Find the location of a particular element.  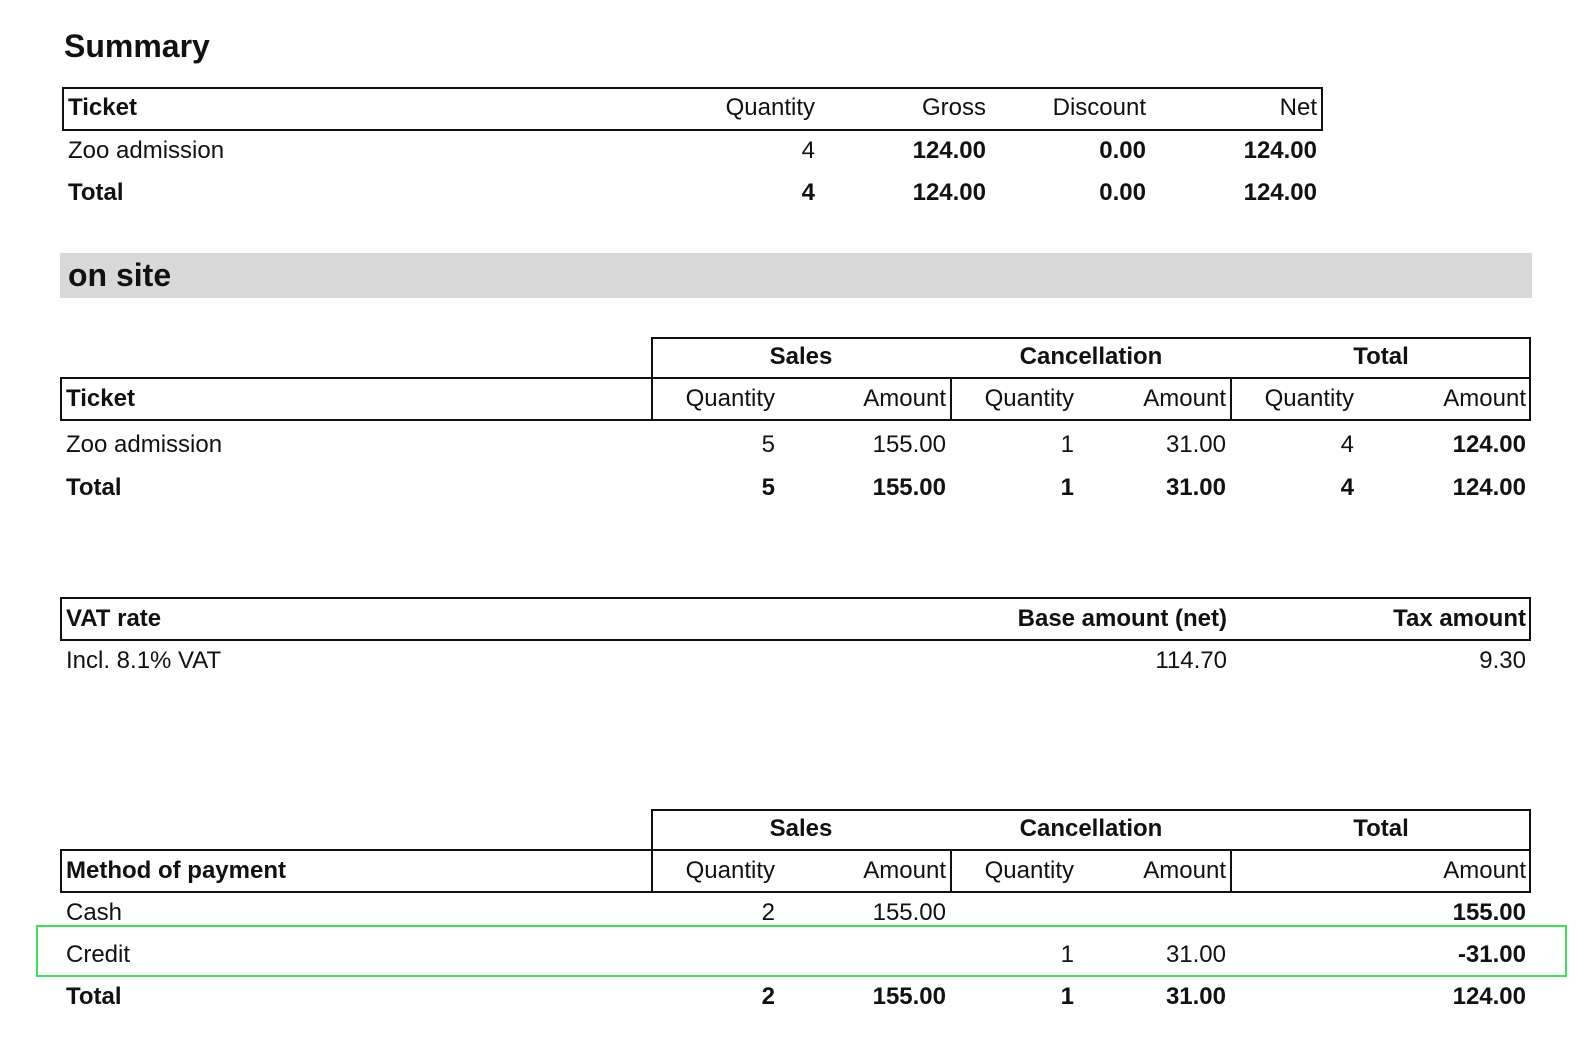

payment-group-sales: Sales is located at coordinates (801, 828).